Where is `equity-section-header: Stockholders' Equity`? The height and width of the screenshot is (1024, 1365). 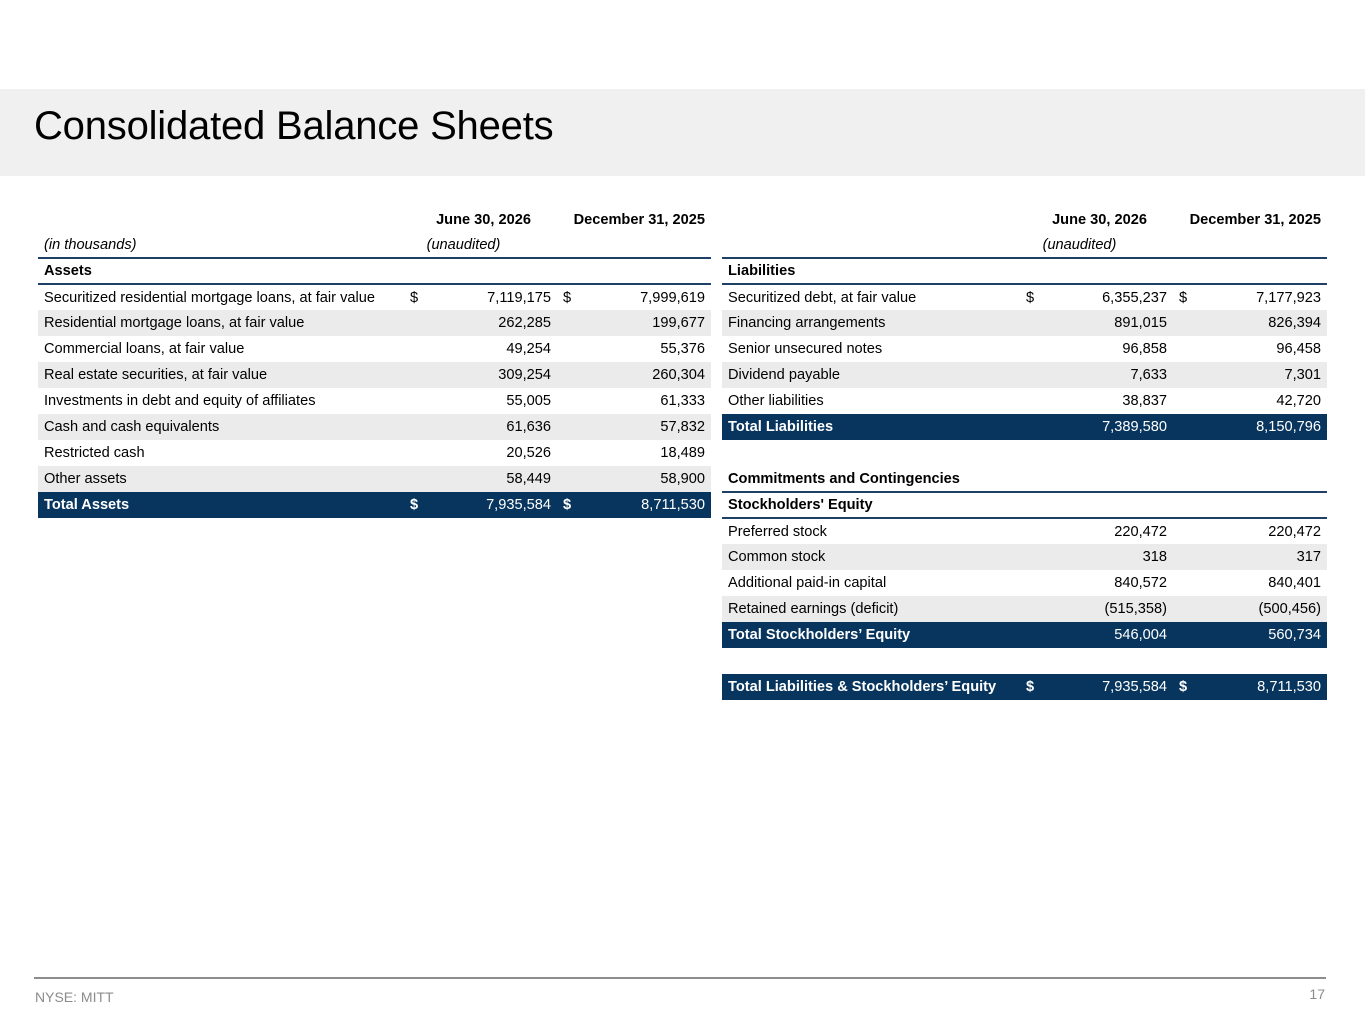 equity-section-header: Stockholders' Equity is located at coordinates (1024, 505).